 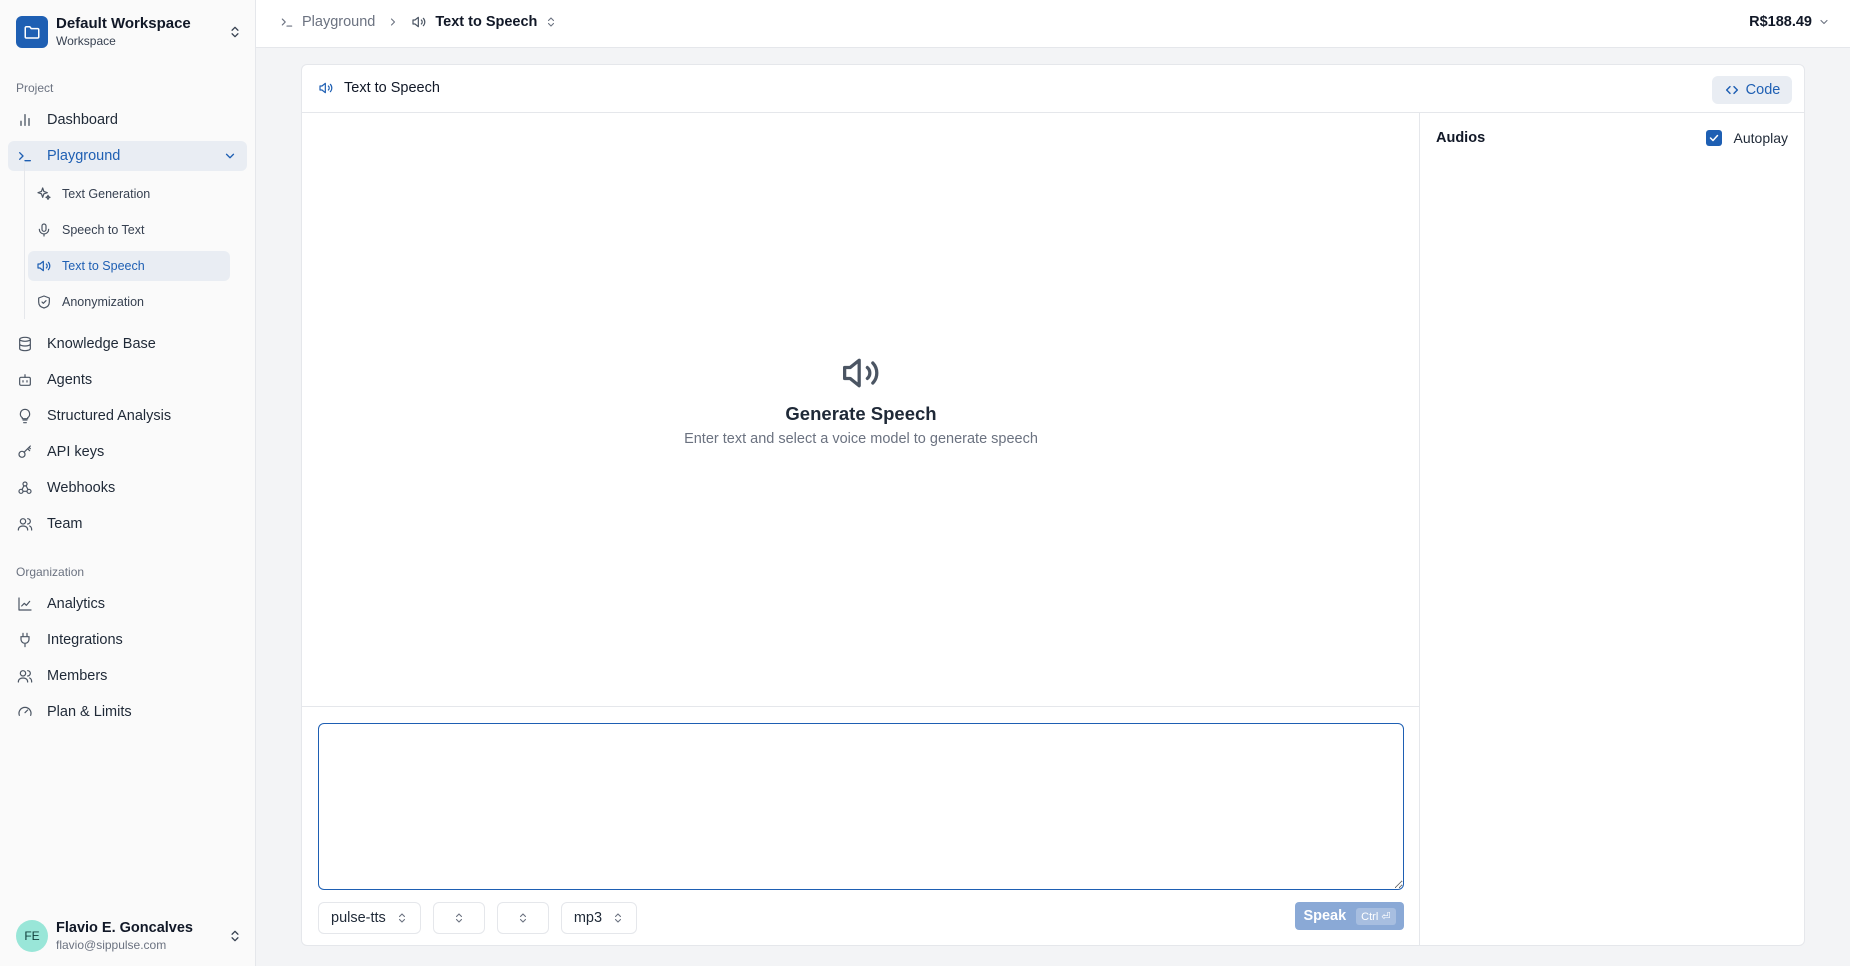 What do you see at coordinates (338, 22) in the screenshot?
I see `breadcrumb-playground: Playground` at bounding box center [338, 22].